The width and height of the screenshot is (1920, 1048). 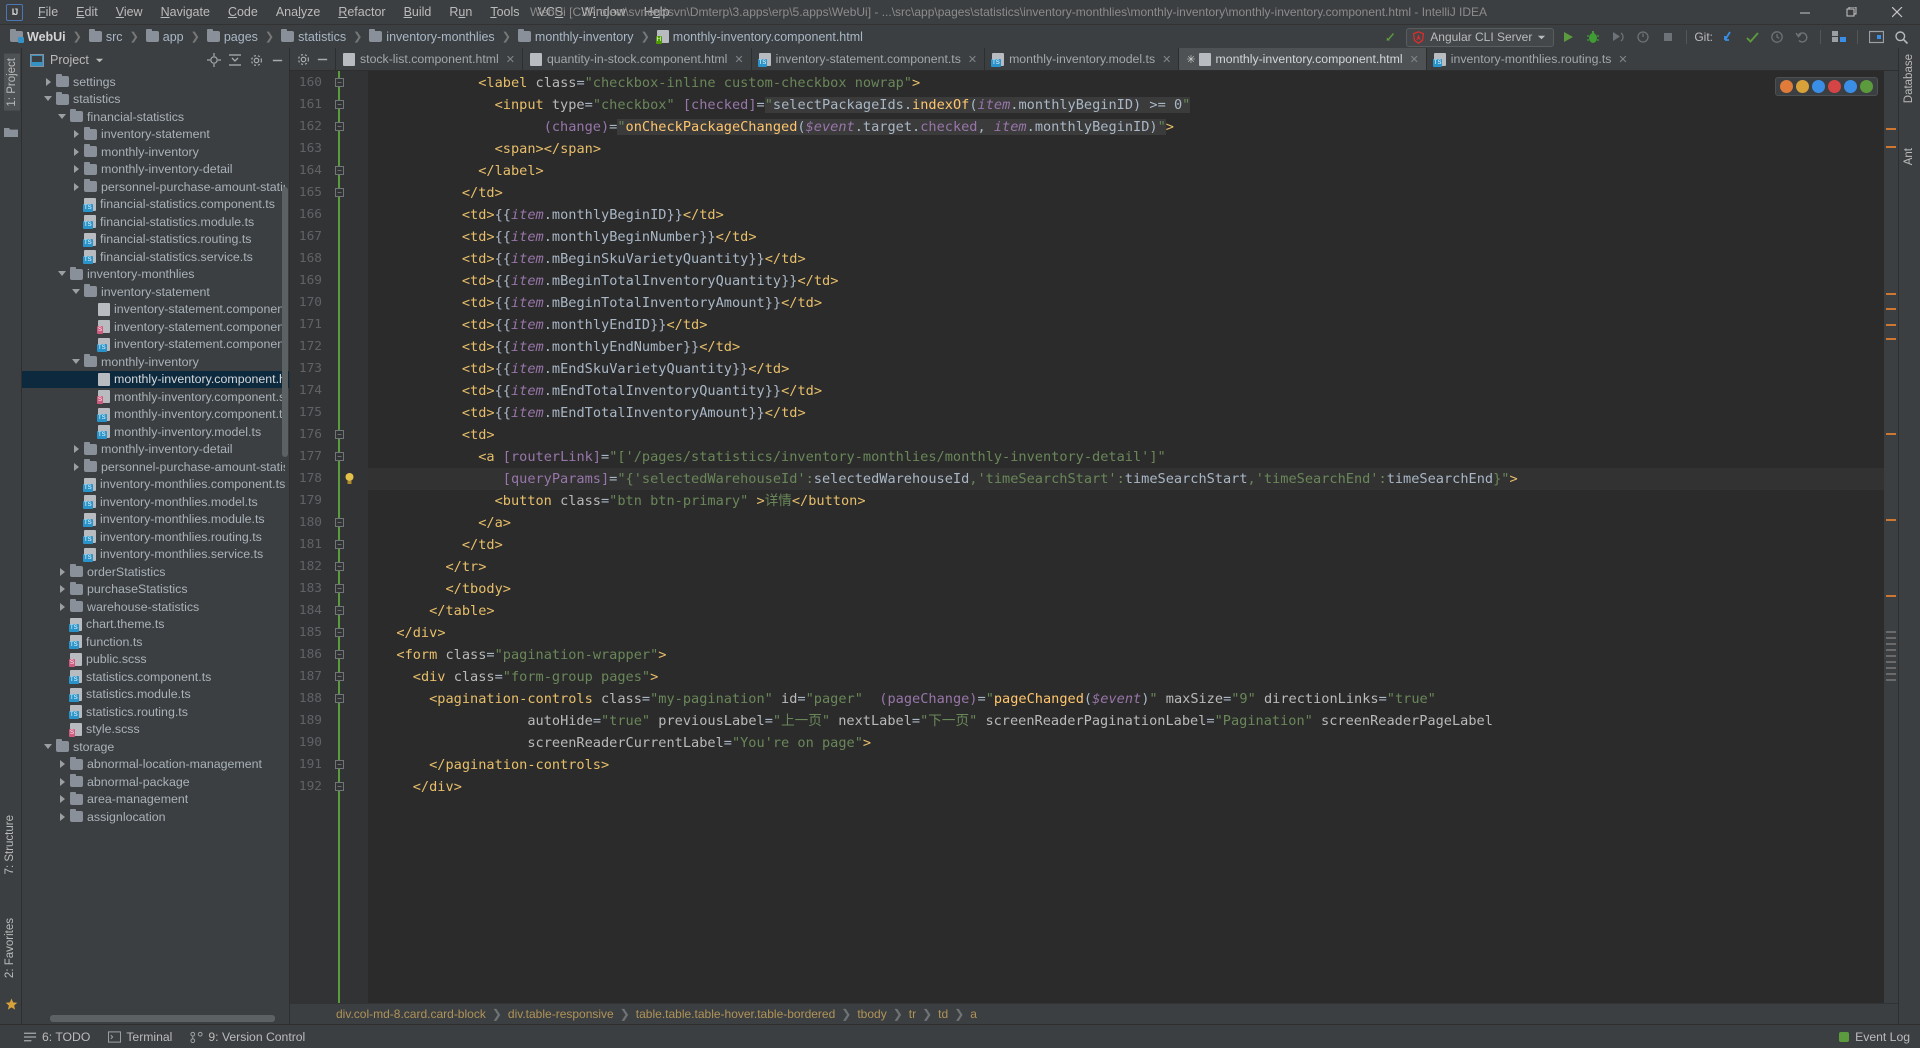 What do you see at coordinates (232, 37) in the screenshot?
I see `breadcrumb-item-pages: pages` at bounding box center [232, 37].